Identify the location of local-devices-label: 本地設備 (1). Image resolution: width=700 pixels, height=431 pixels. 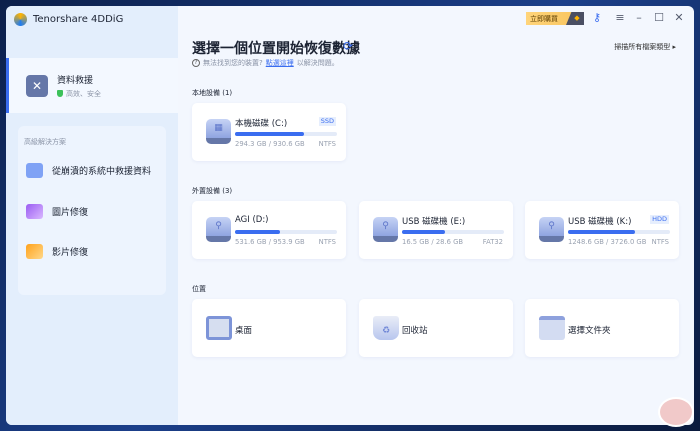
(212, 93).